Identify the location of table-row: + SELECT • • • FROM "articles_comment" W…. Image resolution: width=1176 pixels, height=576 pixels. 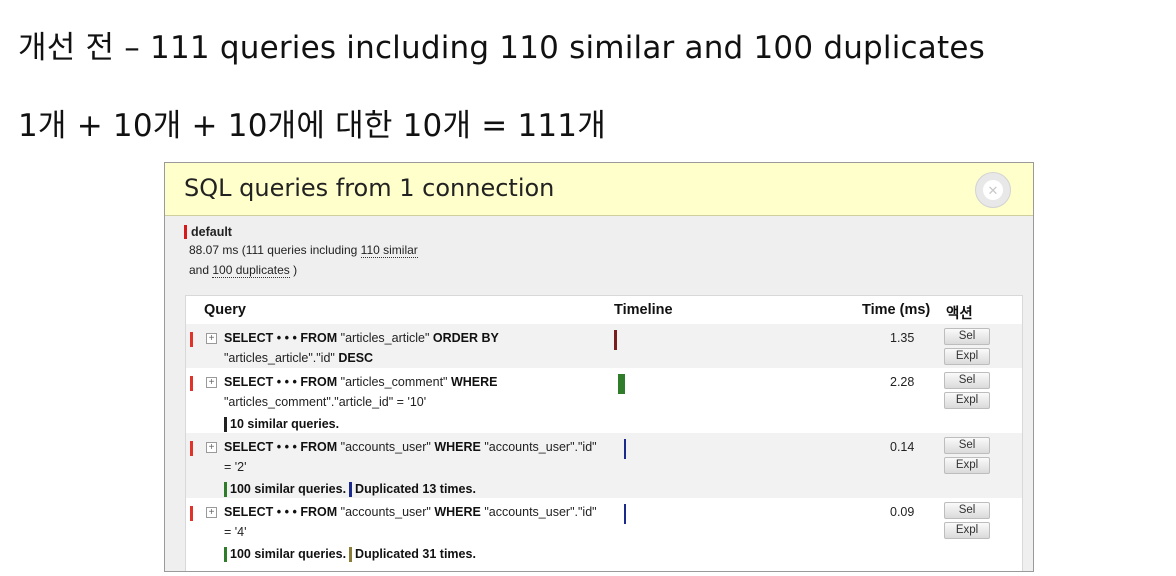
(604, 400).